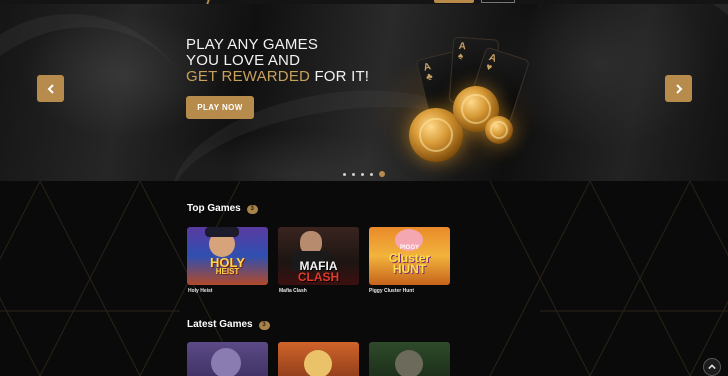 The height and width of the screenshot is (376, 728). Describe the element at coordinates (468, 101) in the screenshot. I see `hero-cards-illustration: A ♣ A ♠ A ♥` at that location.